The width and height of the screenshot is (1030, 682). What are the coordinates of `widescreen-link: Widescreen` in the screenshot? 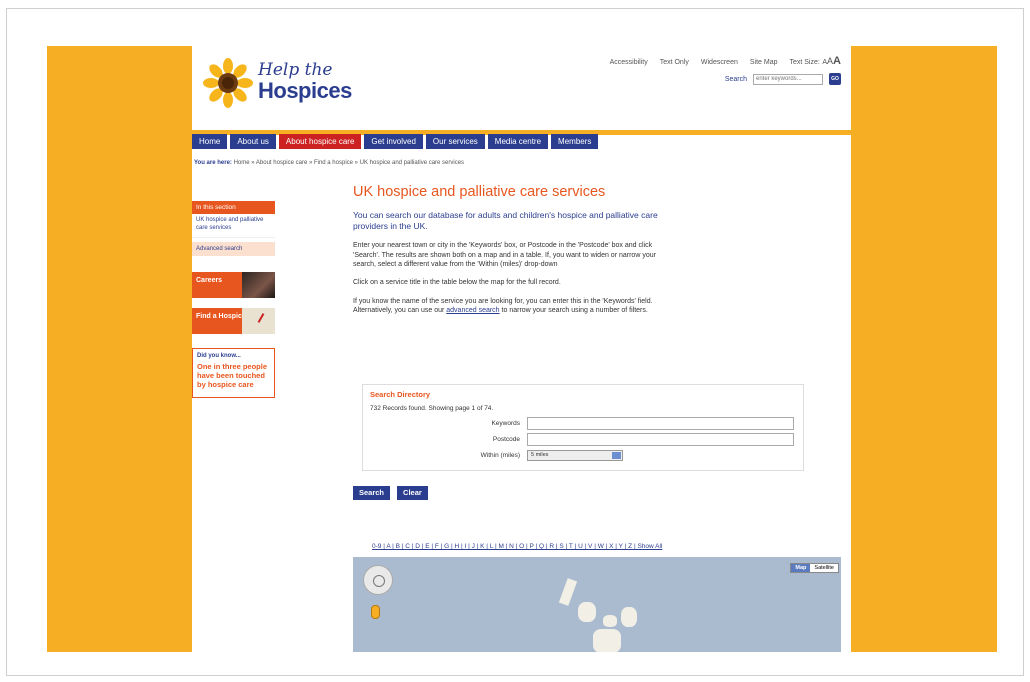 It's located at (719, 62).